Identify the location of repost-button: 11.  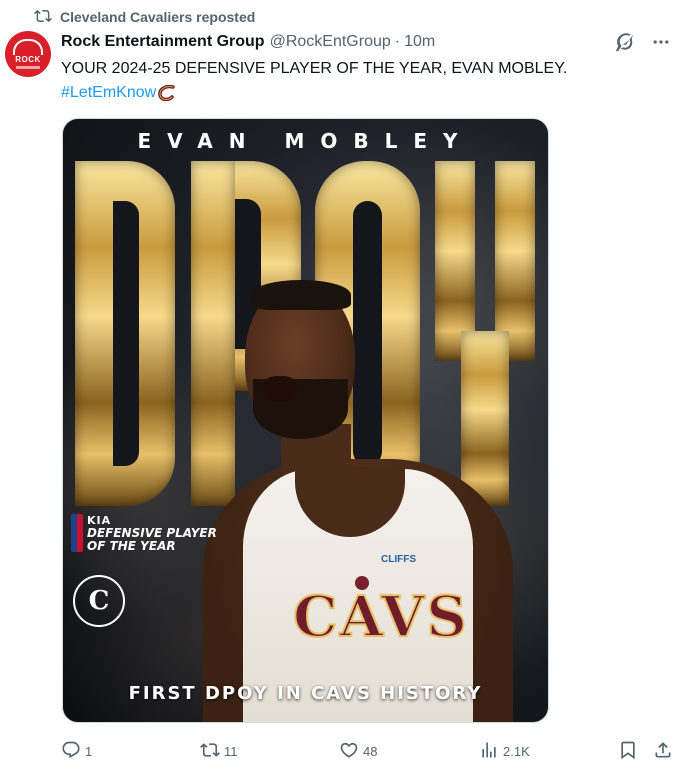
(219, 751).